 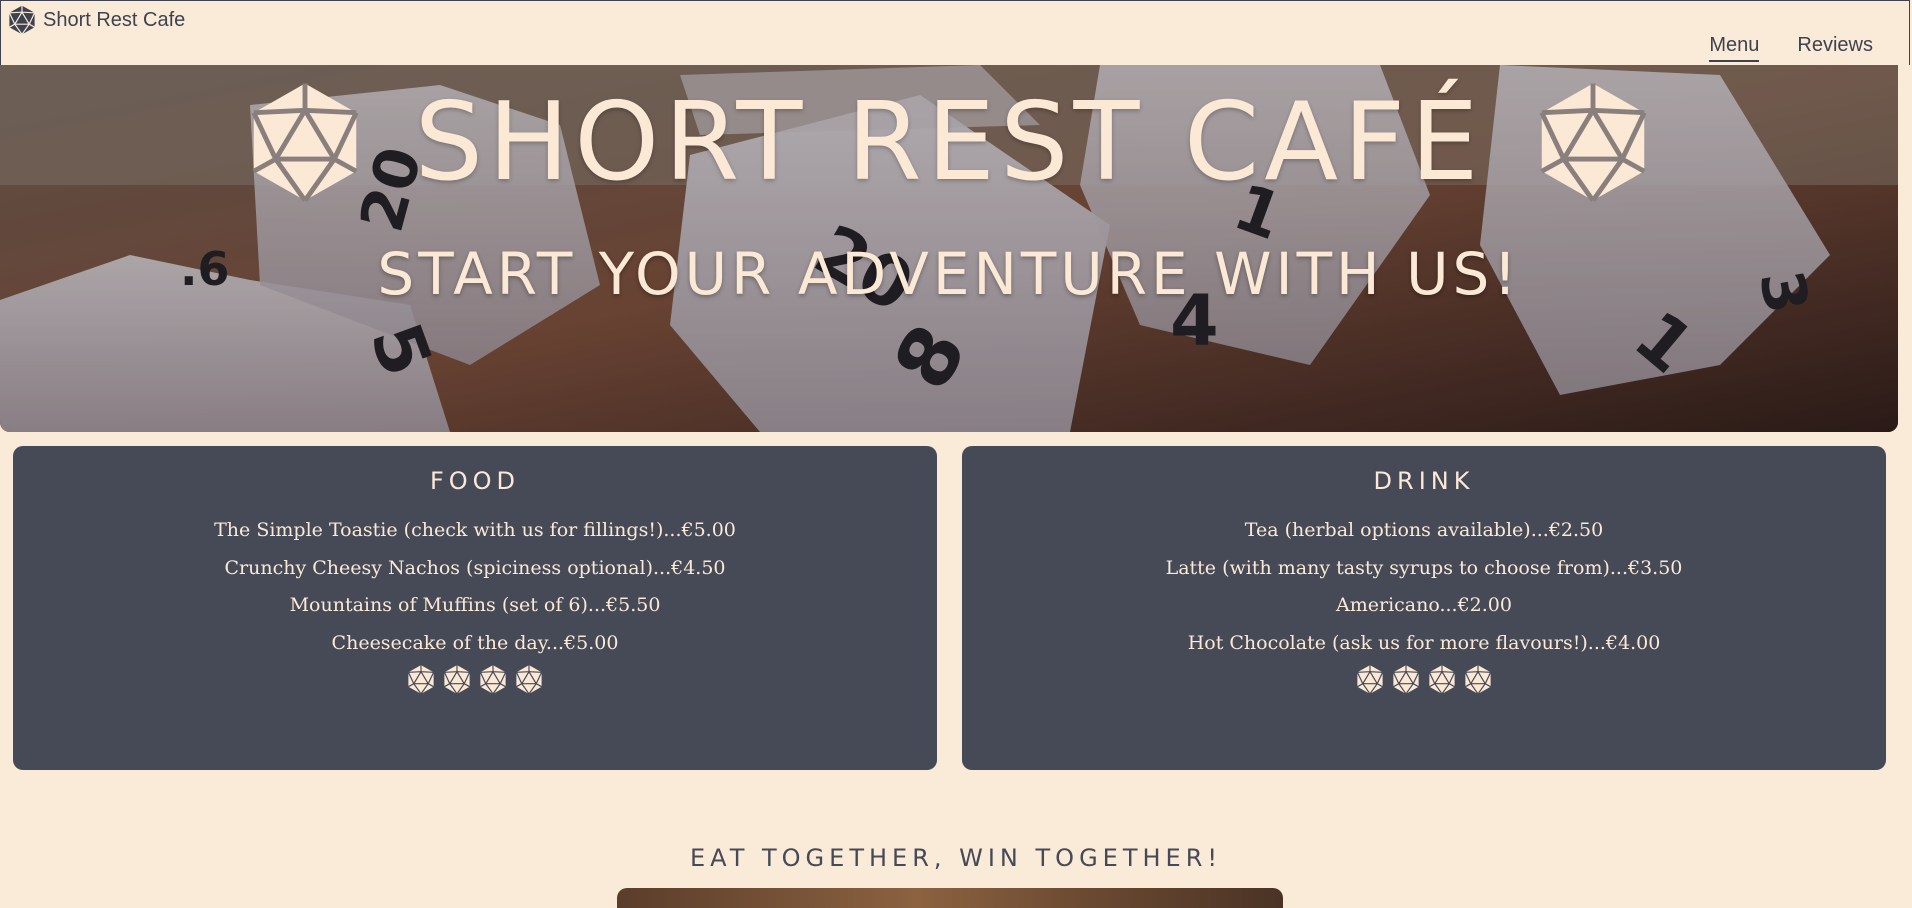 What do you see at coordinates (1424, 481) in the screenshot?
I see `drink-heading: DRINK` at bounding box center [1424, 481].